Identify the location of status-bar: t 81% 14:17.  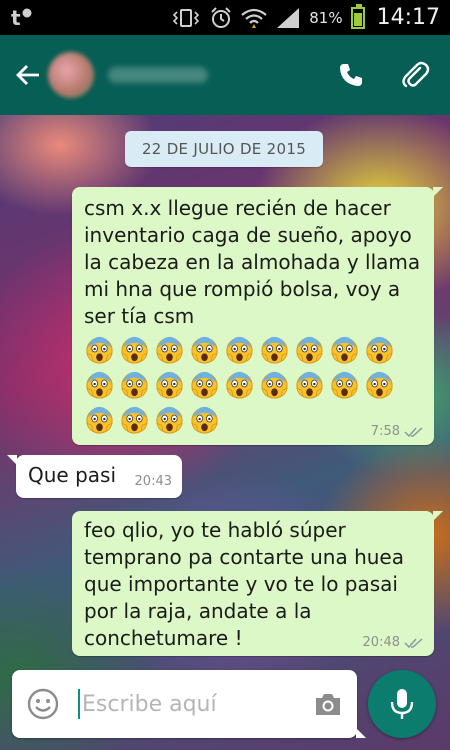
(225, 17).